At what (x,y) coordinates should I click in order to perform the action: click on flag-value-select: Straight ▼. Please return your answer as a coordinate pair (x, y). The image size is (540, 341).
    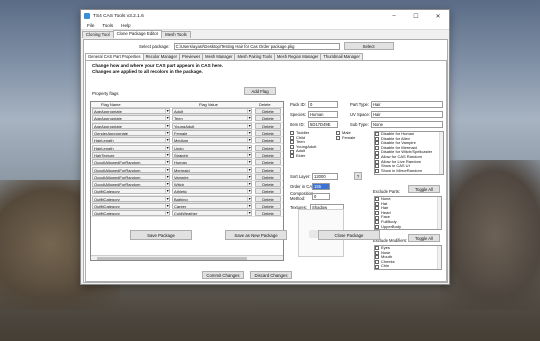
    Looking at the image, I should click on (212, 154).